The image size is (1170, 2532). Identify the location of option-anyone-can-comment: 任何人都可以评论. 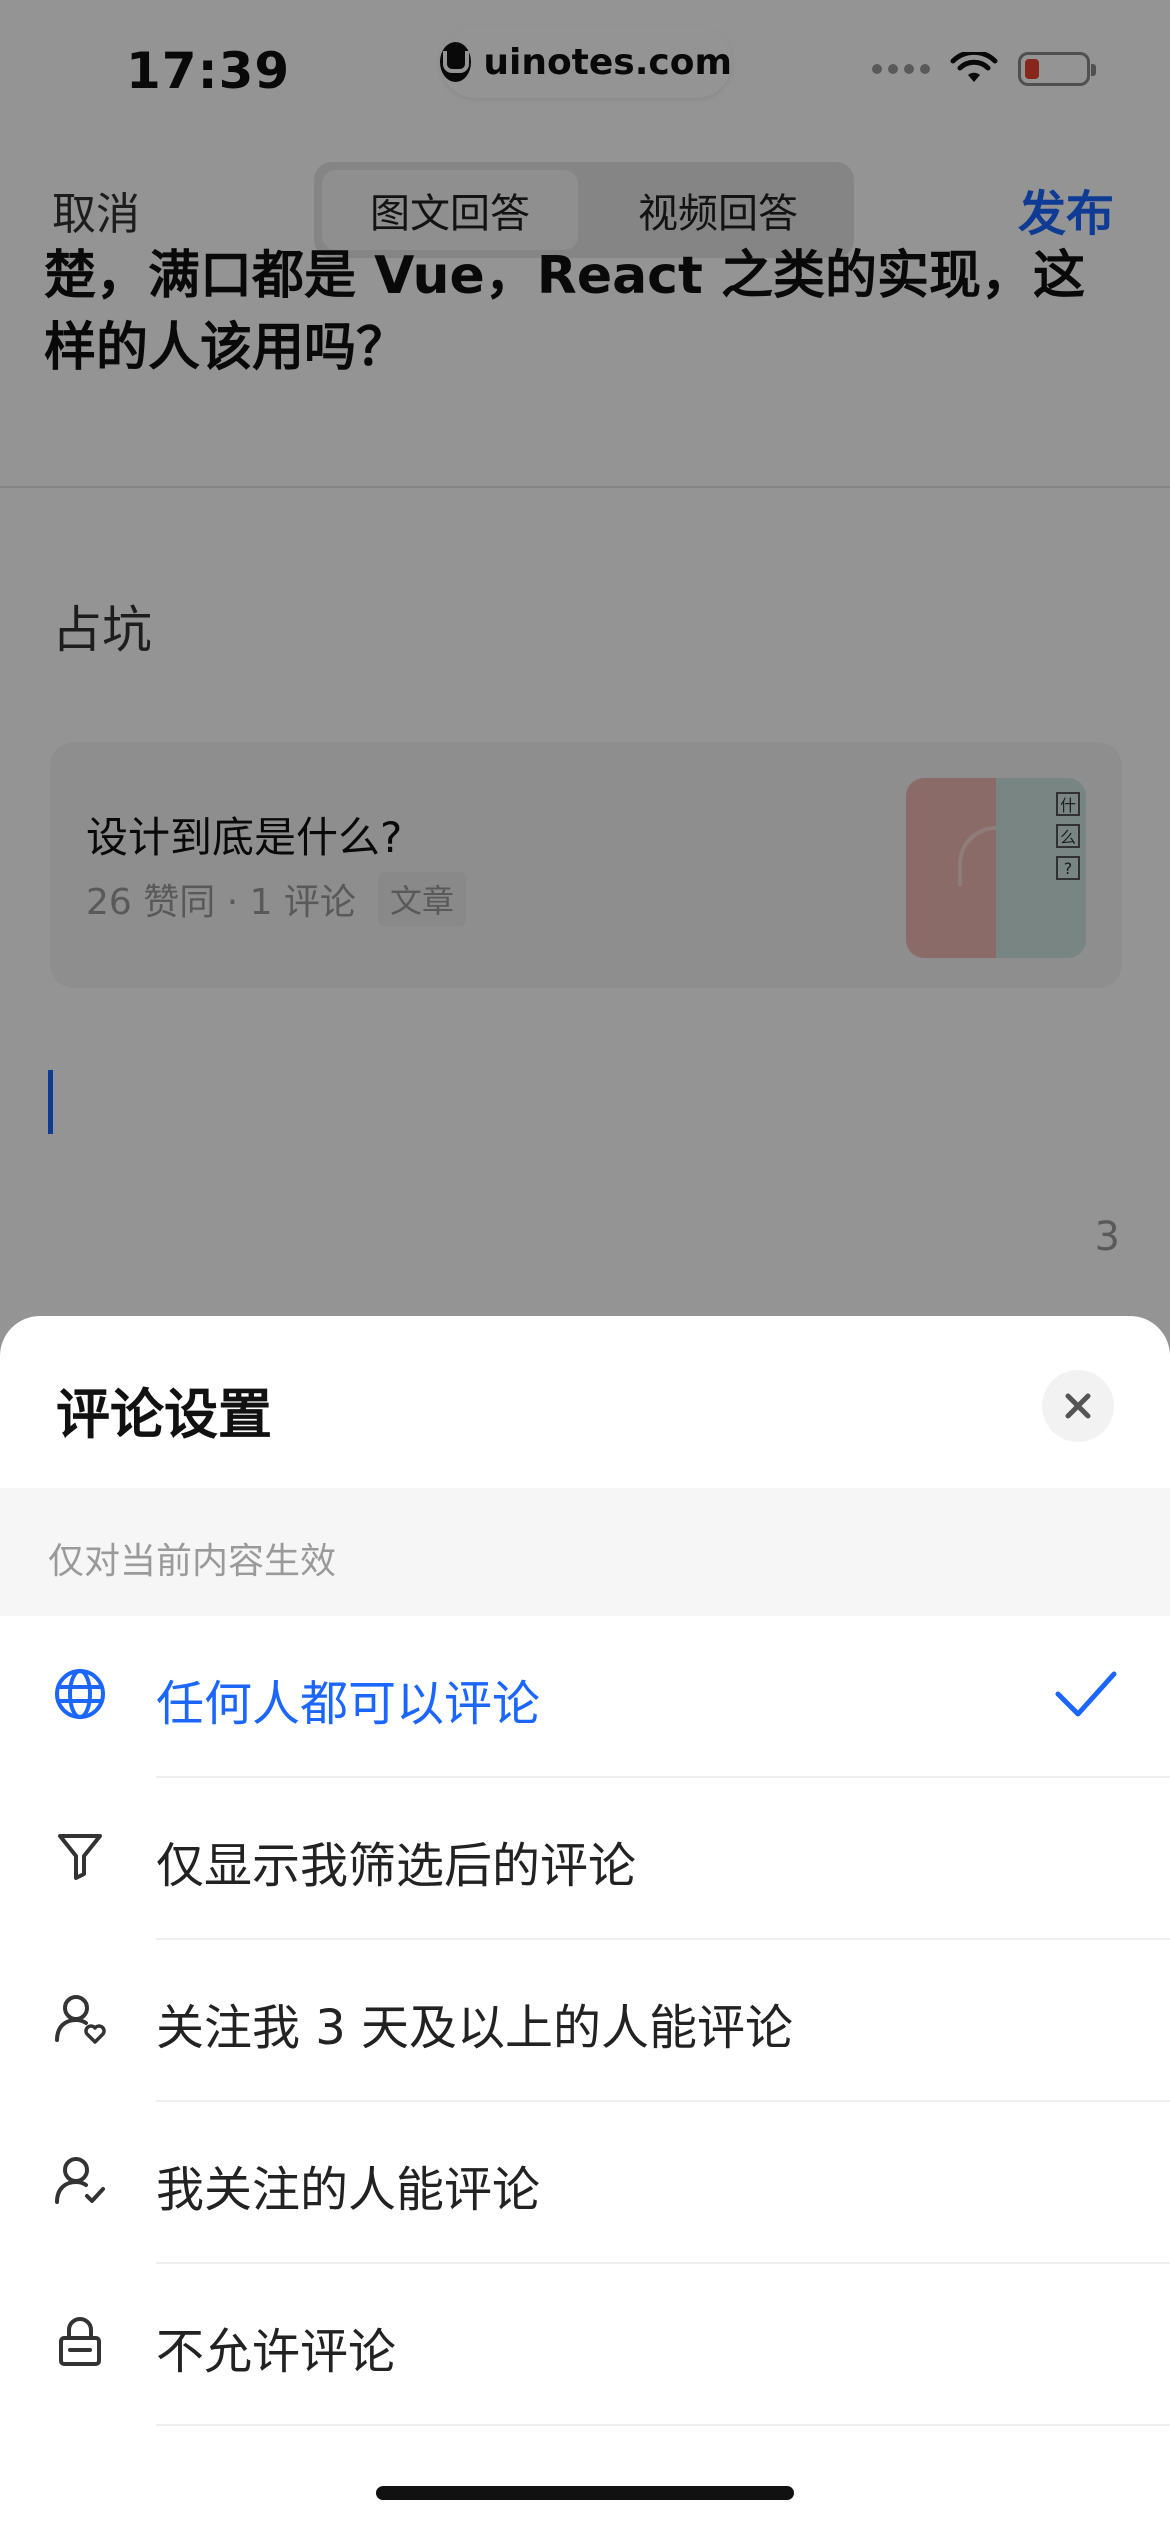
(585, 1697).